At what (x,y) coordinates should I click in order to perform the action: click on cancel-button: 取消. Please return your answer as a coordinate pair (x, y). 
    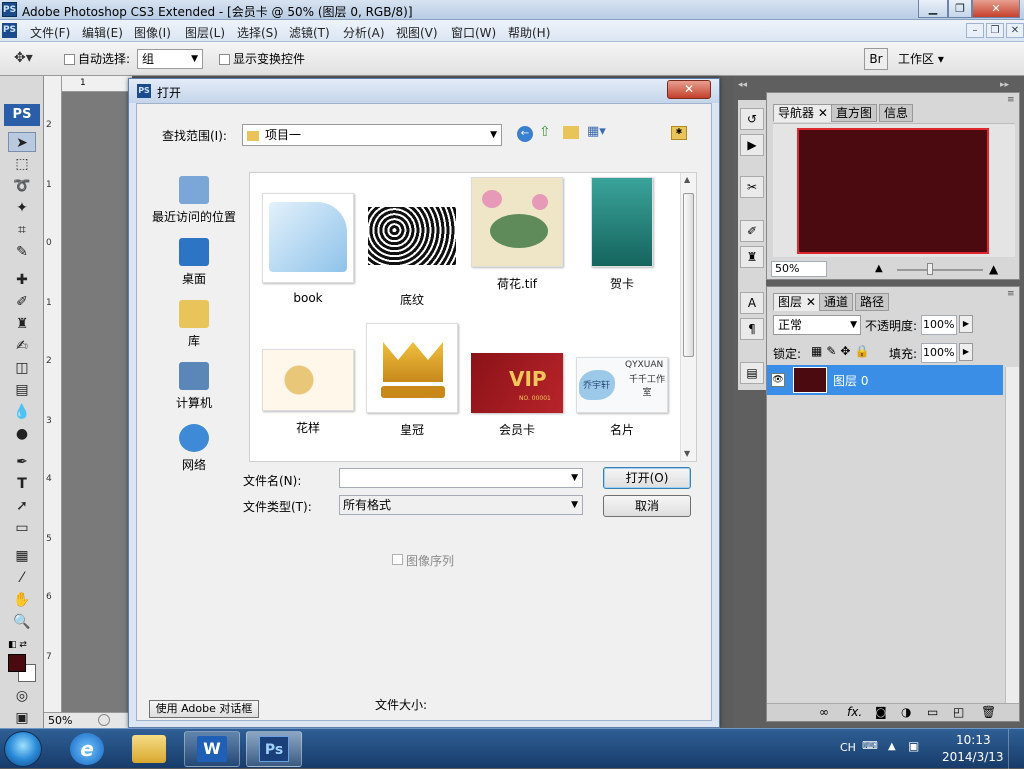
    Looking at the image, I should click on (647, 506).